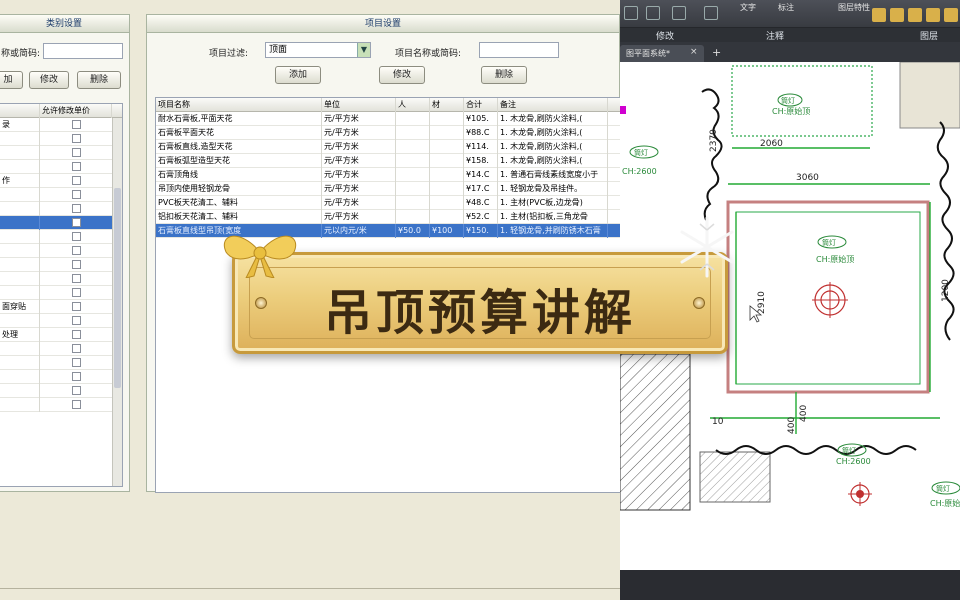 This screenshot has width=960, height=600. I want to click on ribbon-label-text: 文字, so click(748, 7).